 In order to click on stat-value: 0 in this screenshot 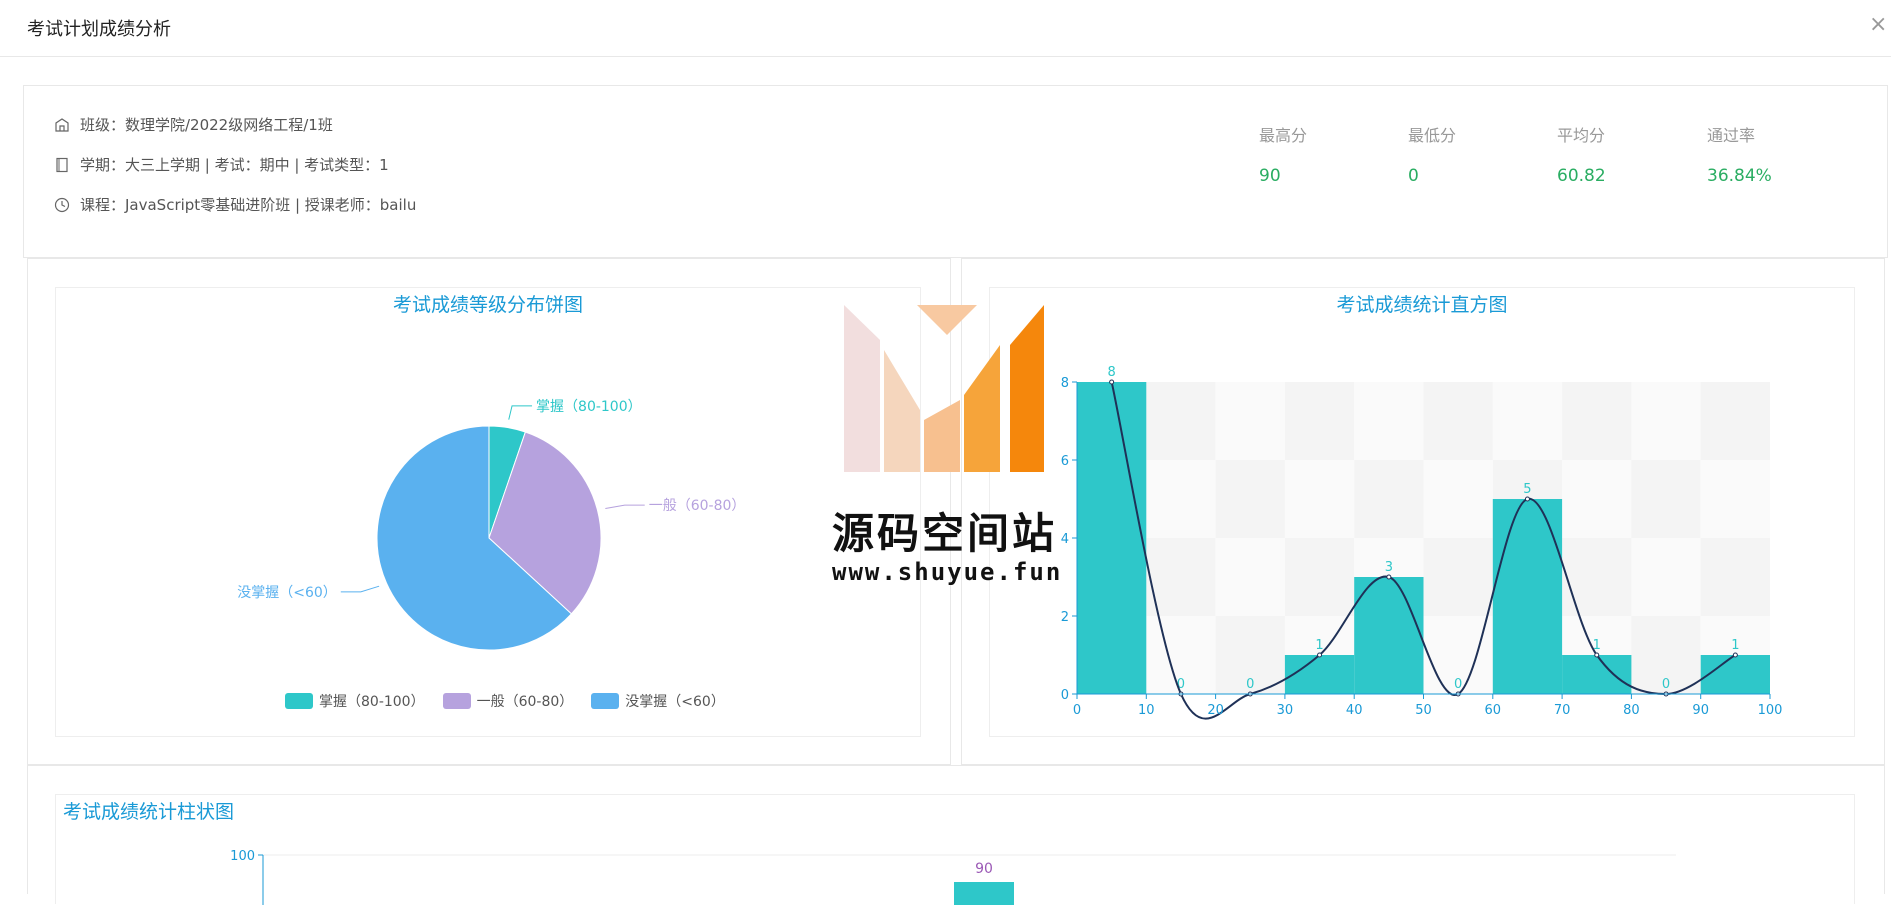, I will do `click(1413, 176)`.